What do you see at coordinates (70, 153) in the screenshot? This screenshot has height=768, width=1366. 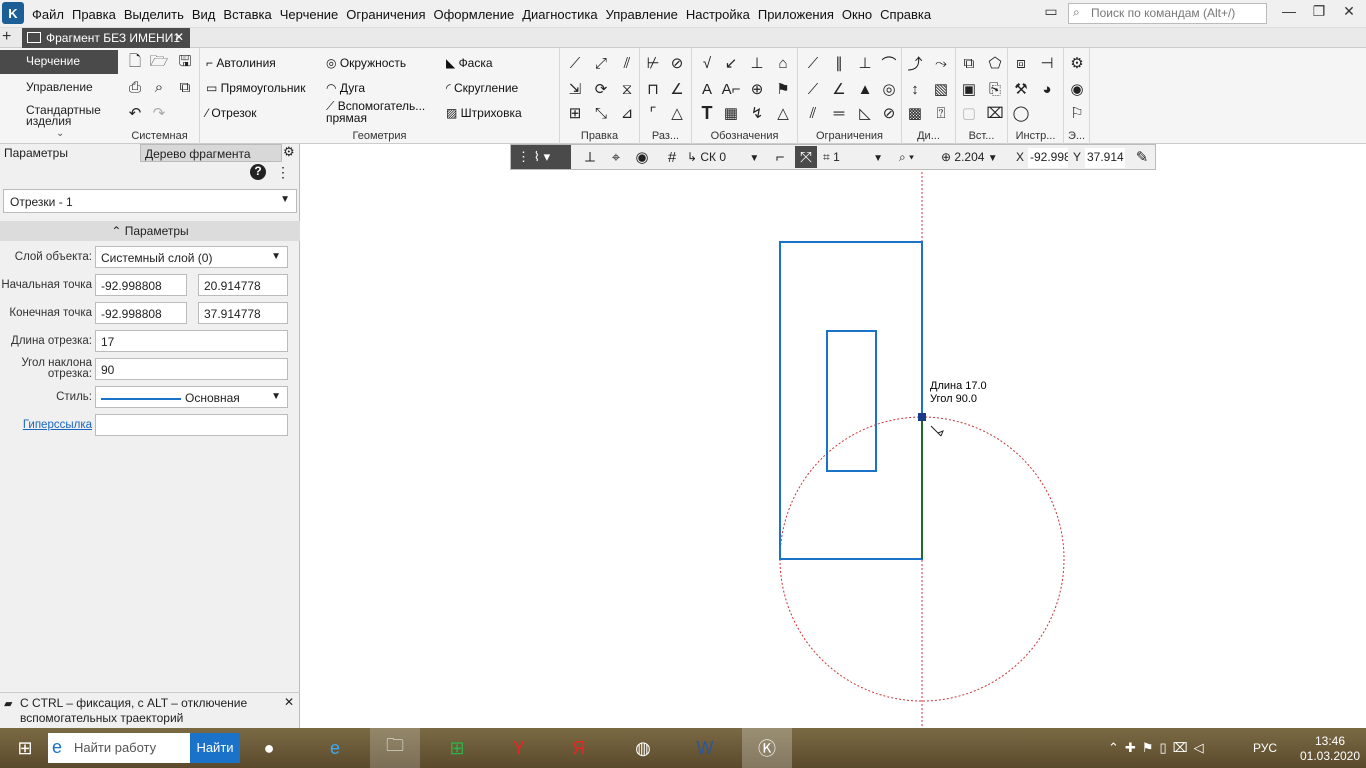 I see `tab-parameters: Параметры` at bounding box center [70, 153].